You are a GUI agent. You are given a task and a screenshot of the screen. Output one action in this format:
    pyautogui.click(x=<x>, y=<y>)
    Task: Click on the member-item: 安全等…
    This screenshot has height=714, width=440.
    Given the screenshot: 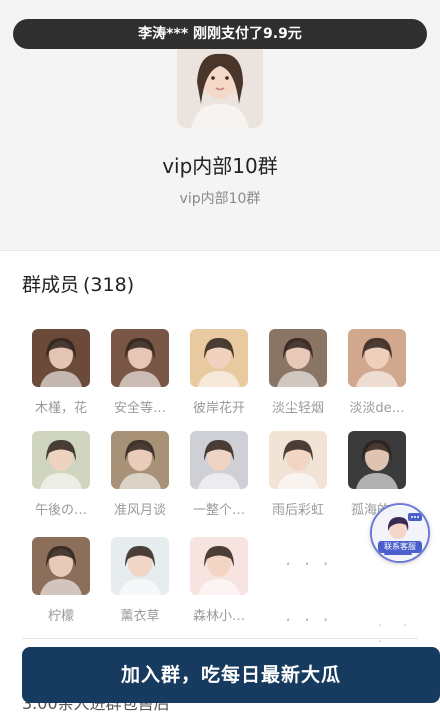 What is the action you would take?
    pyautogui.click(x=140, y=372)
    